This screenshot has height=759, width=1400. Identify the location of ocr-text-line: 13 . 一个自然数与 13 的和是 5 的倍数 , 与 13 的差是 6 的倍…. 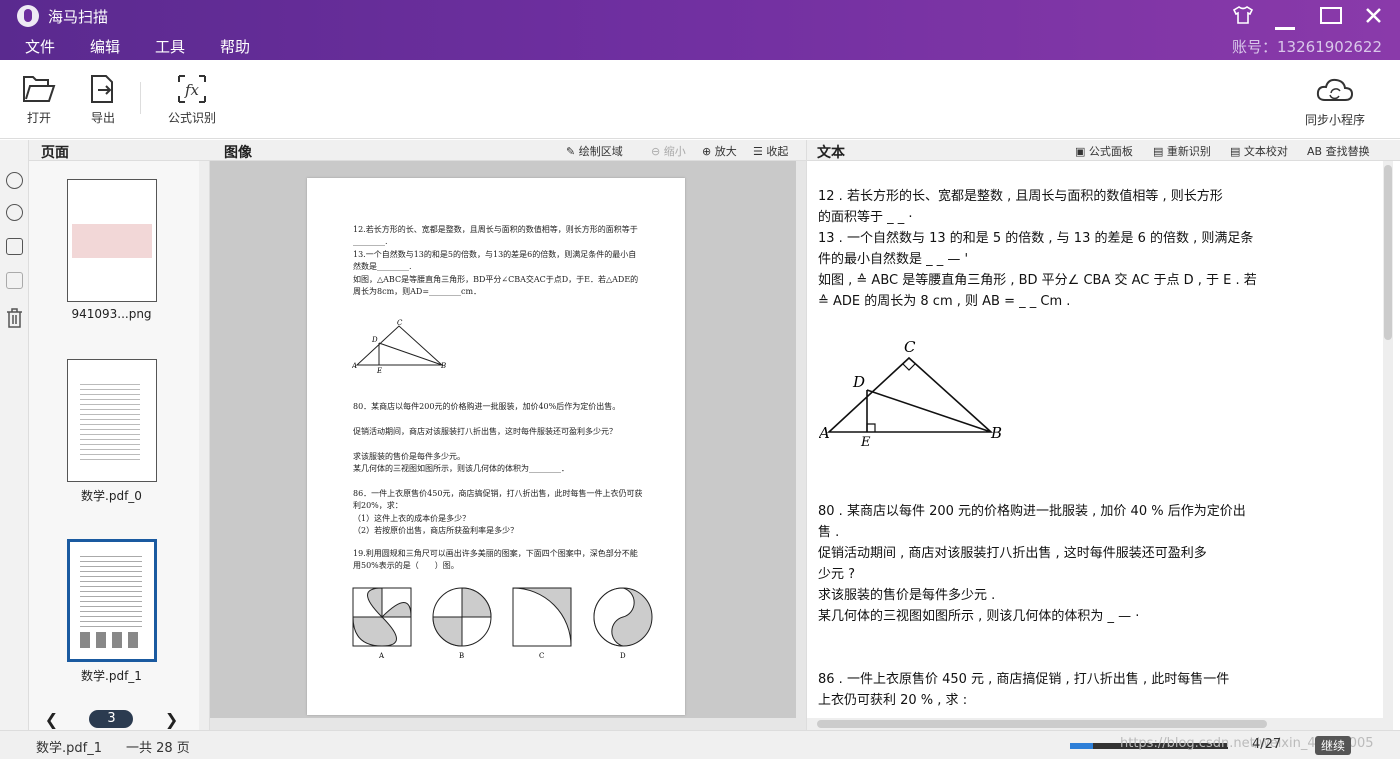
(1035, 238).